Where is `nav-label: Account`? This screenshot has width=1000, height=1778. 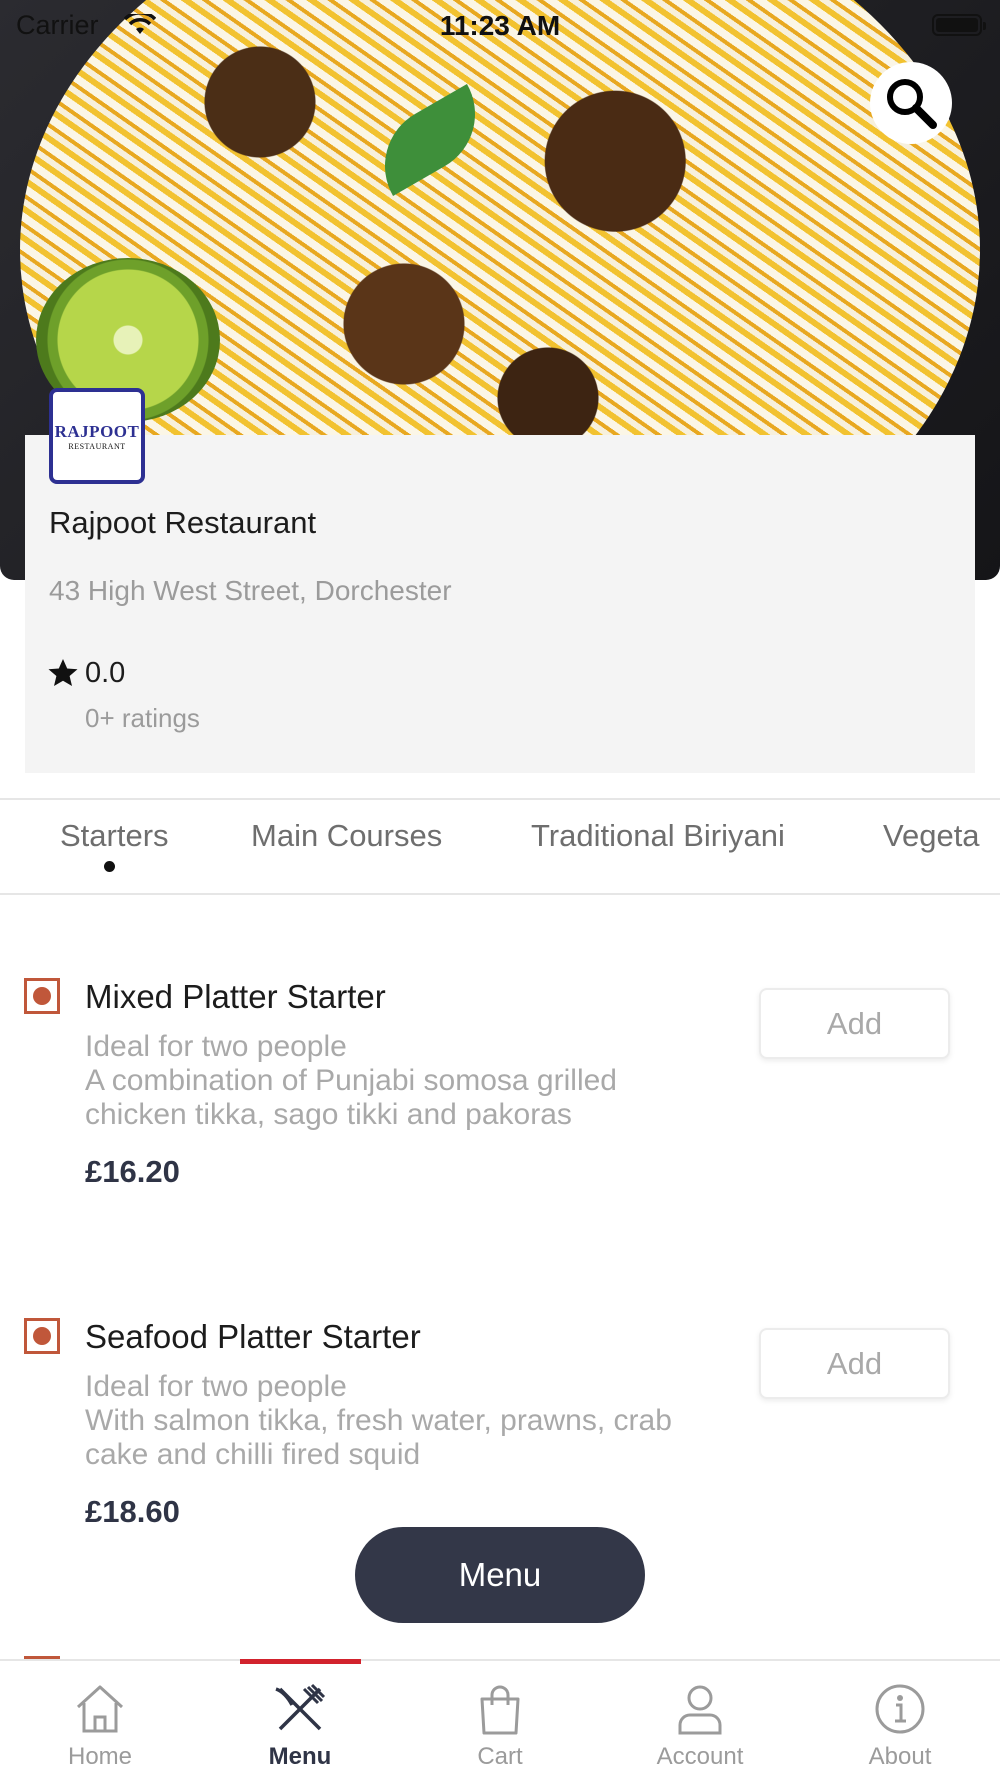 nav-label: Account is located at coordinates (700, 1756).